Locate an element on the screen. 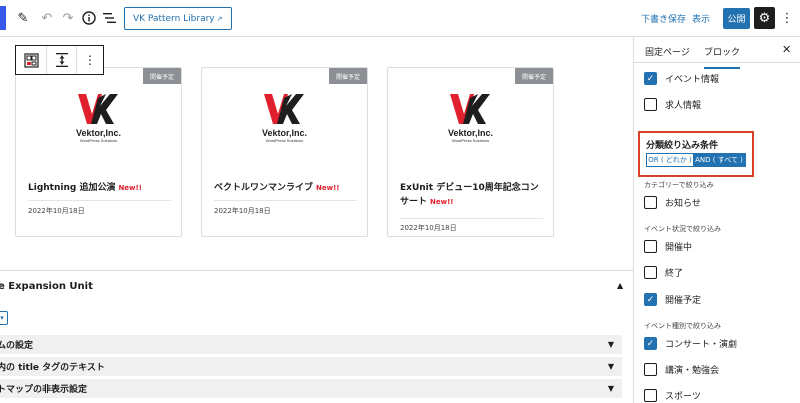 This screenshot has height=403, width=800. settings-gear-icon: ⚙ is located at coordinates (764, 18).